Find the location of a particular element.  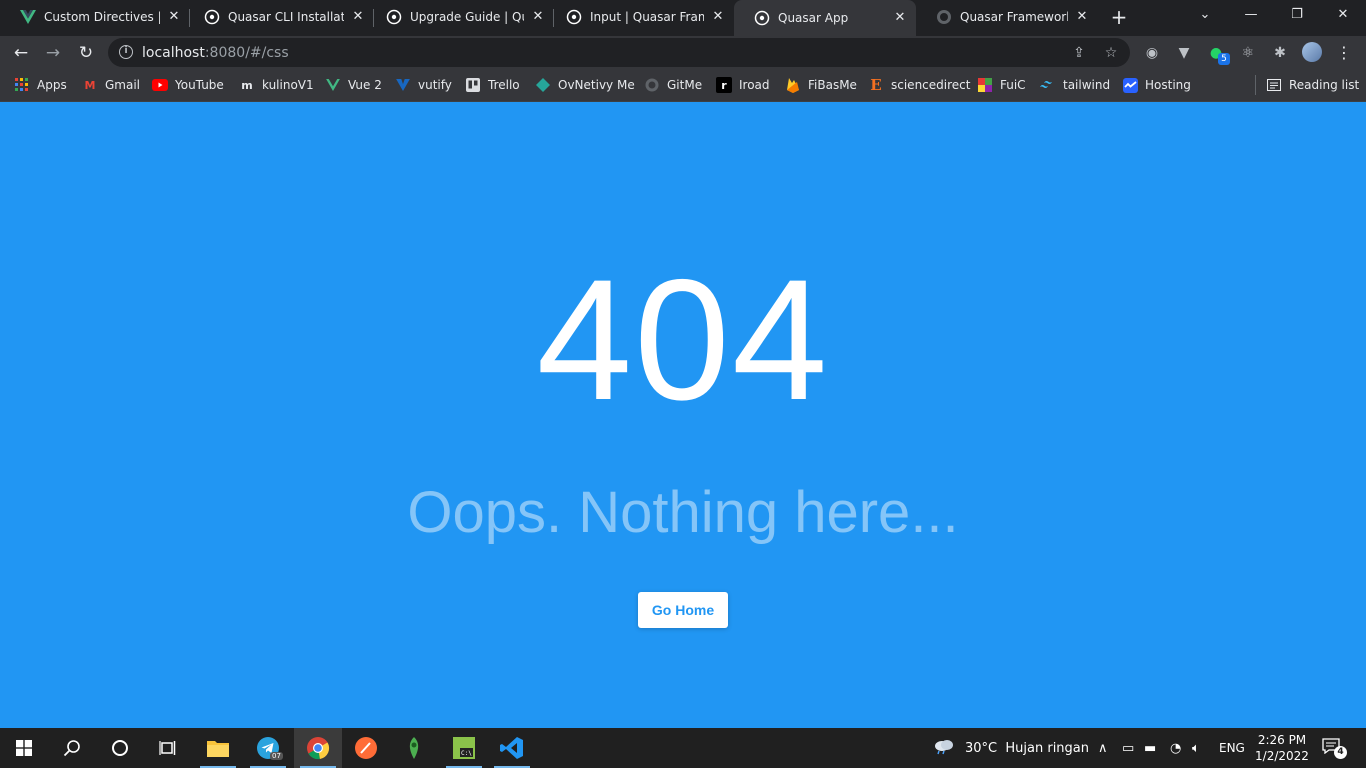

close-window-button: ✕ is located at coordinates (1343, 16).